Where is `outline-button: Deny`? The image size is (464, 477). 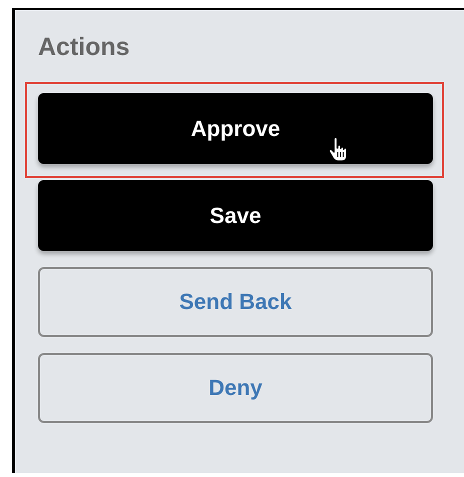 outline-button: Deny is located at coordinates (235, 388).